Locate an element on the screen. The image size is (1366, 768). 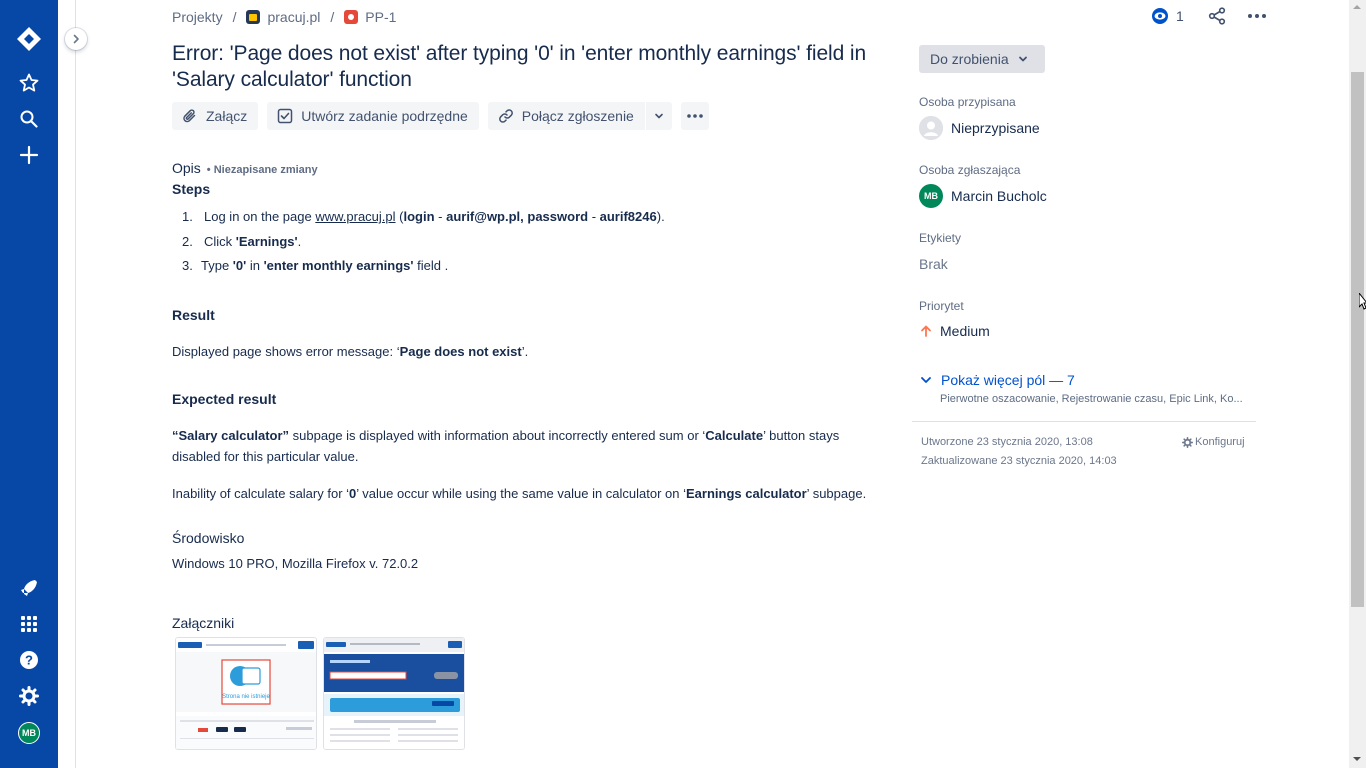
search-icon is located at coordinates (29, 119).